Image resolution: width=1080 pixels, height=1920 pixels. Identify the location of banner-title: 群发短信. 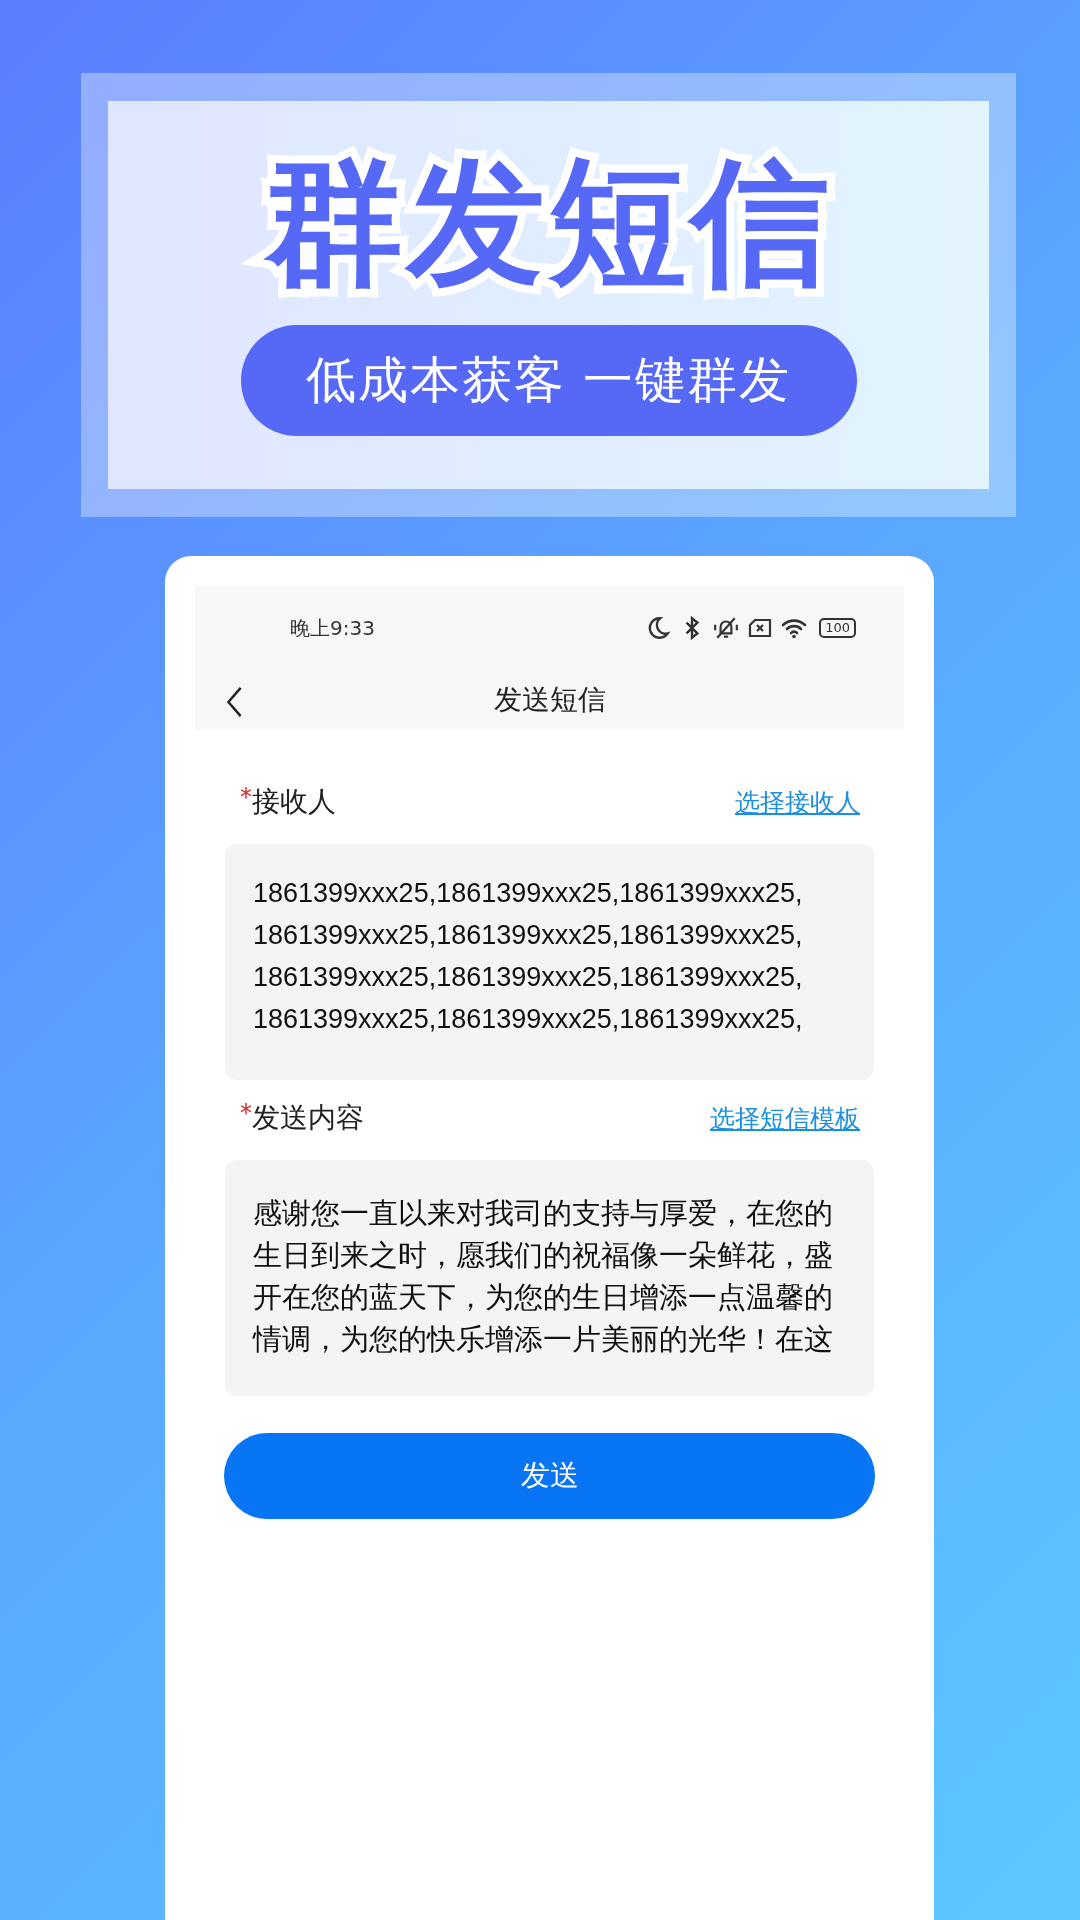
(548, 223).